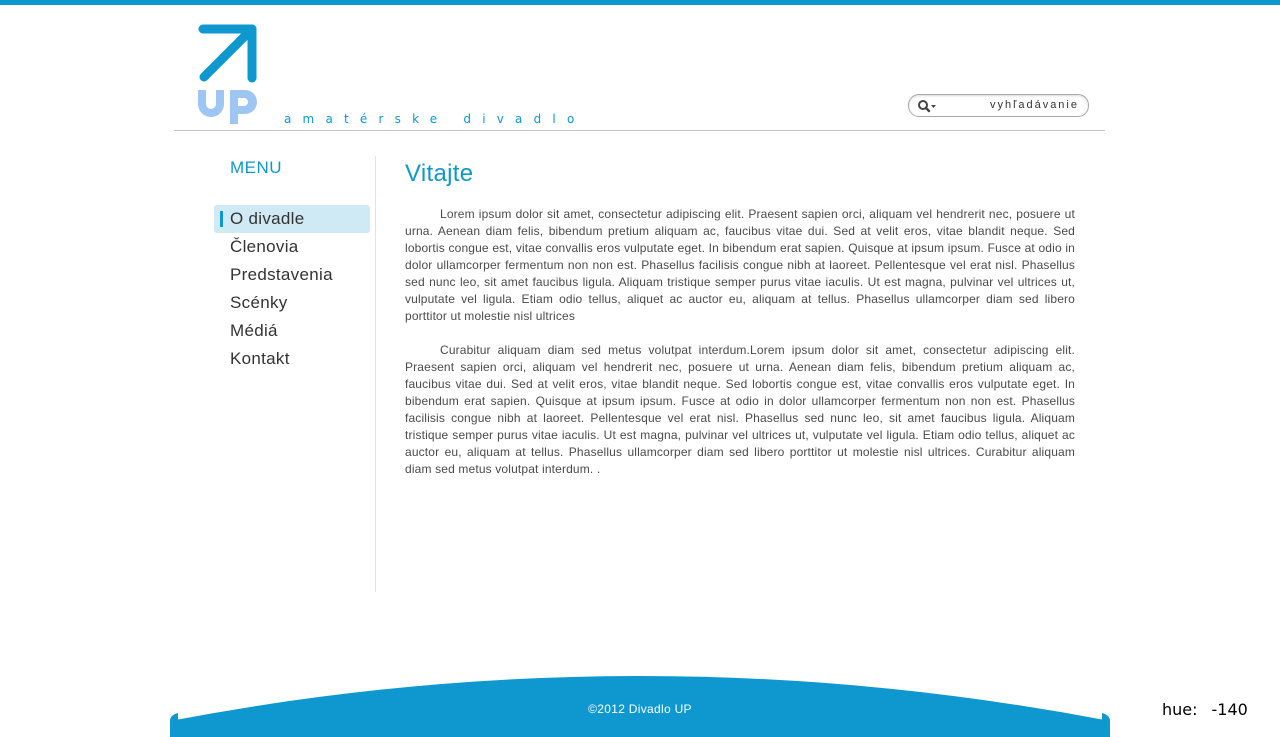 This screenshot has height=737, width=1280. I want to click on hue-readout: hue: -140, so click(1205, 709).